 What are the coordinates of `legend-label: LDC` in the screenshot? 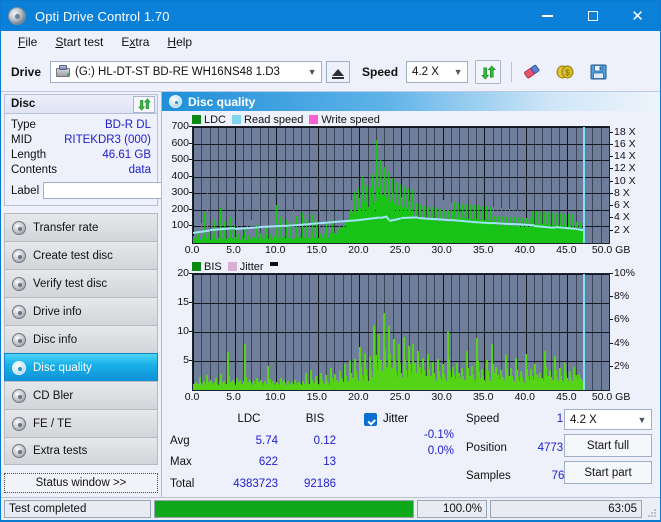 It's located at (215, 119).